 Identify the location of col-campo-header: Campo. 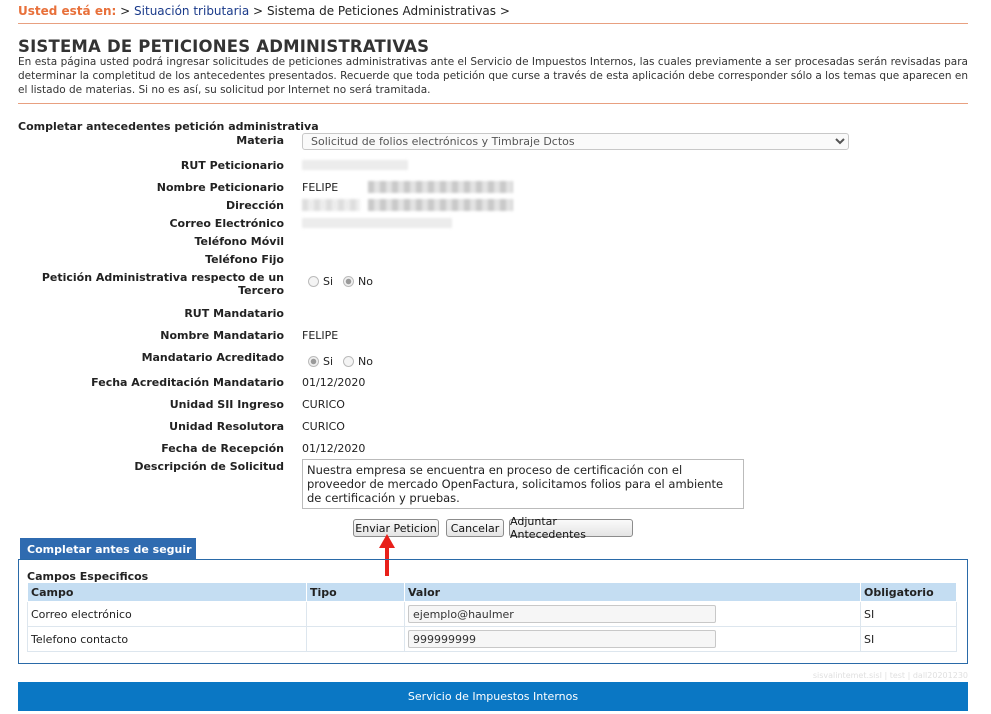
(167, 592).